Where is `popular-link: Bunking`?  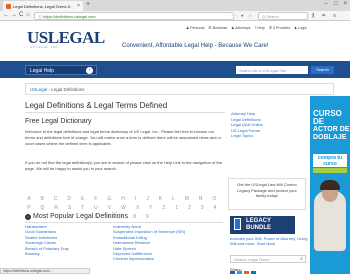
popular-link: Bunking is located at coordinates (47, 253).